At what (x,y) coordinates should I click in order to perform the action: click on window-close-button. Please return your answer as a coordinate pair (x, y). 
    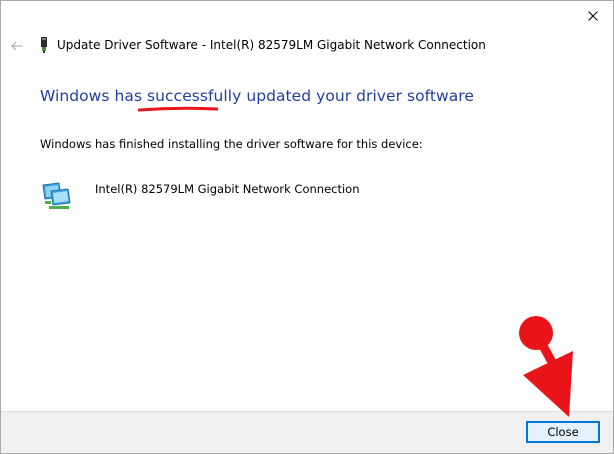
    Looking at the image, I should click on (593, 16).